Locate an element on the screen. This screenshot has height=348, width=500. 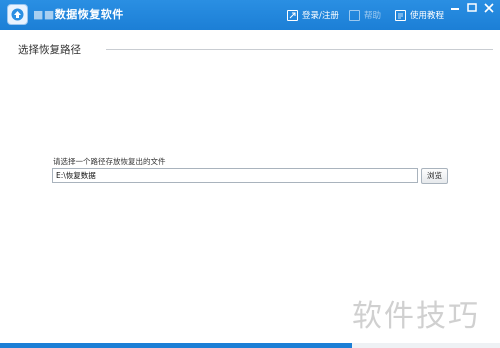
close-button is located at coordinates (489, 8).